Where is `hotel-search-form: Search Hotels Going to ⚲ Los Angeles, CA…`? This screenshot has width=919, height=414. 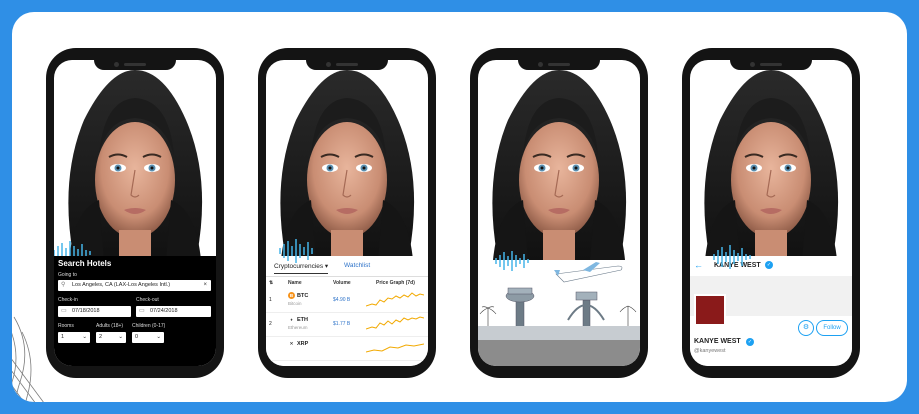 hotel-search-form: Search Hotels Going to ⚲ Los Angeles, CA… is located at coordinates (135, 311).